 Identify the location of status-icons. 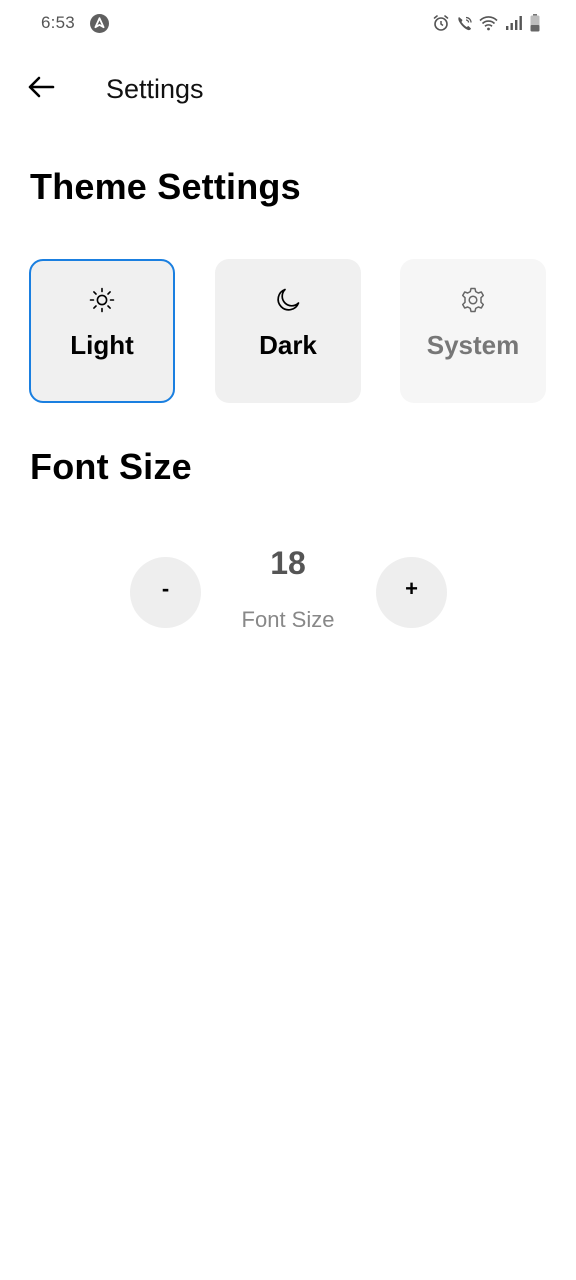
(486, 23).